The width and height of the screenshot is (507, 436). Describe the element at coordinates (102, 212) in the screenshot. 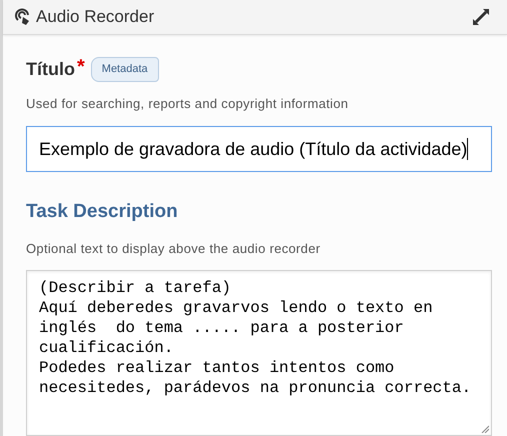

I see `section-heading: Task Description` at that location.